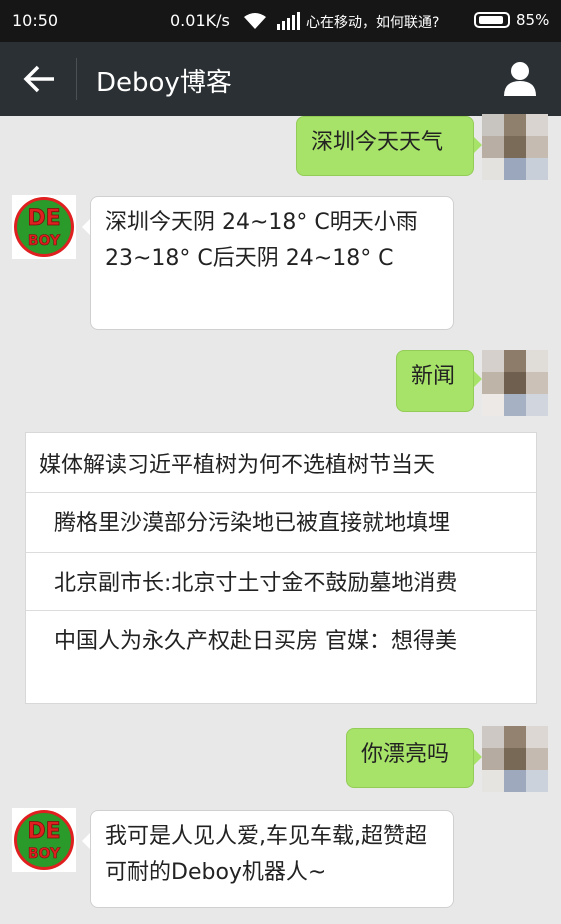  What do you see at coordinates (281, 463) in the screenshot?
I see `news-headline: 媒体解读习近平植树为何不选植树节当天` at bounding box center [281, 463].